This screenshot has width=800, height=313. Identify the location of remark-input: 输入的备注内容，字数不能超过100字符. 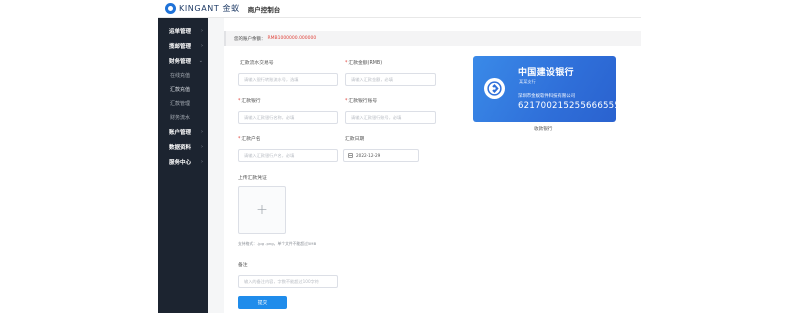
(288, 281).